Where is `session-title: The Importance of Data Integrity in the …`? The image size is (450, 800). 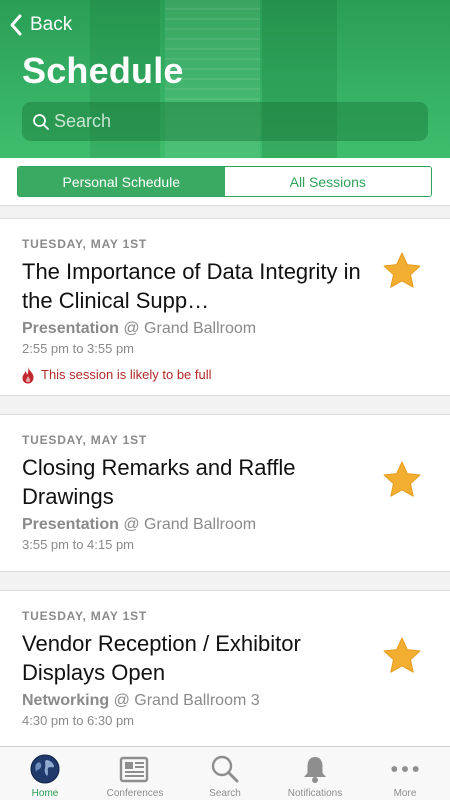
session-title: The Importance of Data Integrity in the … is located at coordinates (196, 286).